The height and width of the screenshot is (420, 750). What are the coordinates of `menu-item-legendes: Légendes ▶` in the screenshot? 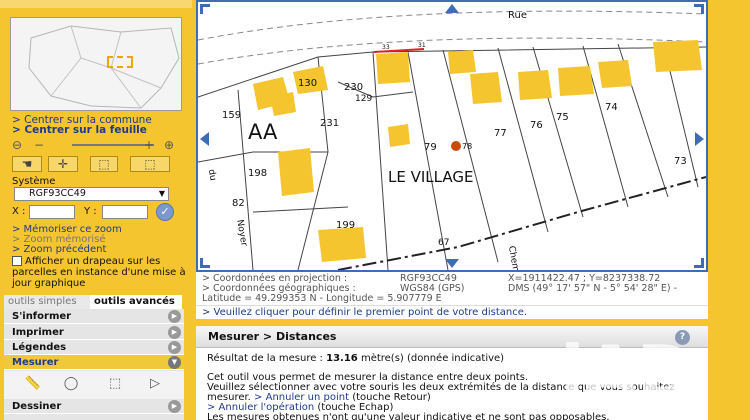 It's located at (94, 347).